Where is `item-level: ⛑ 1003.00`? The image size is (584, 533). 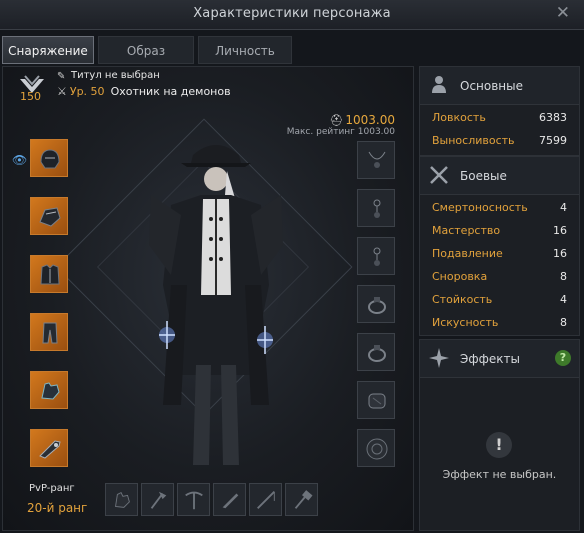
item-level: ⛑ 1003.00 is located at coordinates (362, 120).